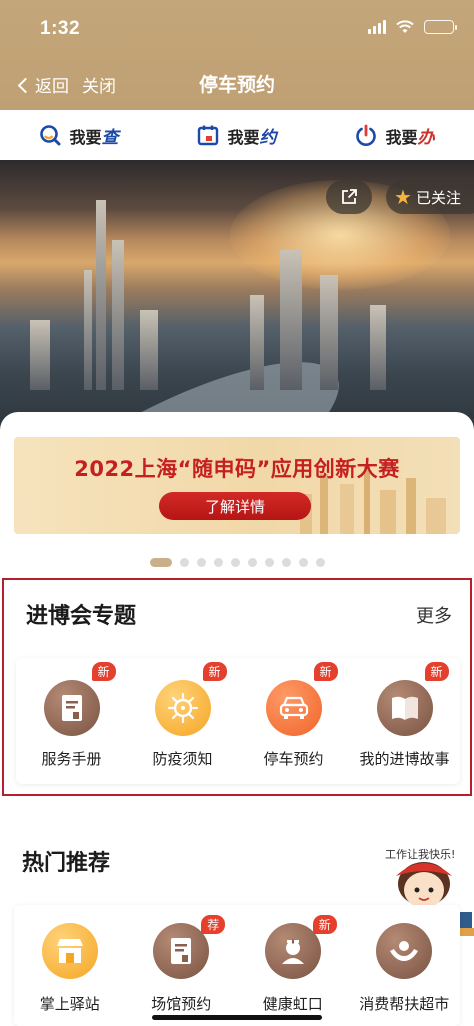  I want to click on follow-button: ★ 已关注, so click(430, 197).